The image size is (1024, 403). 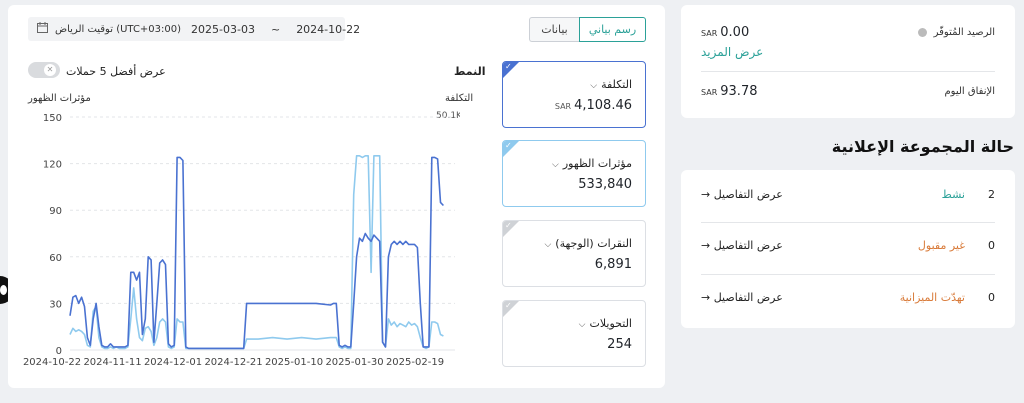 What do you see at coordinates (593, 243) in the screenshot?
I see `metric-label-text: النقرات (الوجهة)` at bounding box center [593, 243].